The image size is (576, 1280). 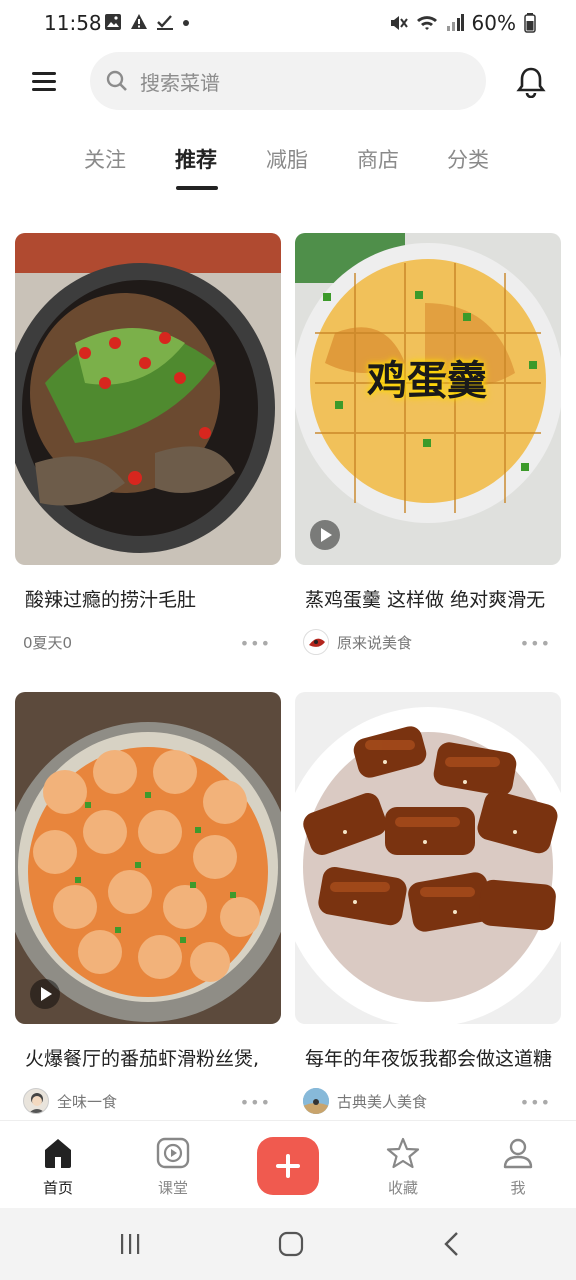 I want to click on home-button-icon, so click(x=291, y=1244).